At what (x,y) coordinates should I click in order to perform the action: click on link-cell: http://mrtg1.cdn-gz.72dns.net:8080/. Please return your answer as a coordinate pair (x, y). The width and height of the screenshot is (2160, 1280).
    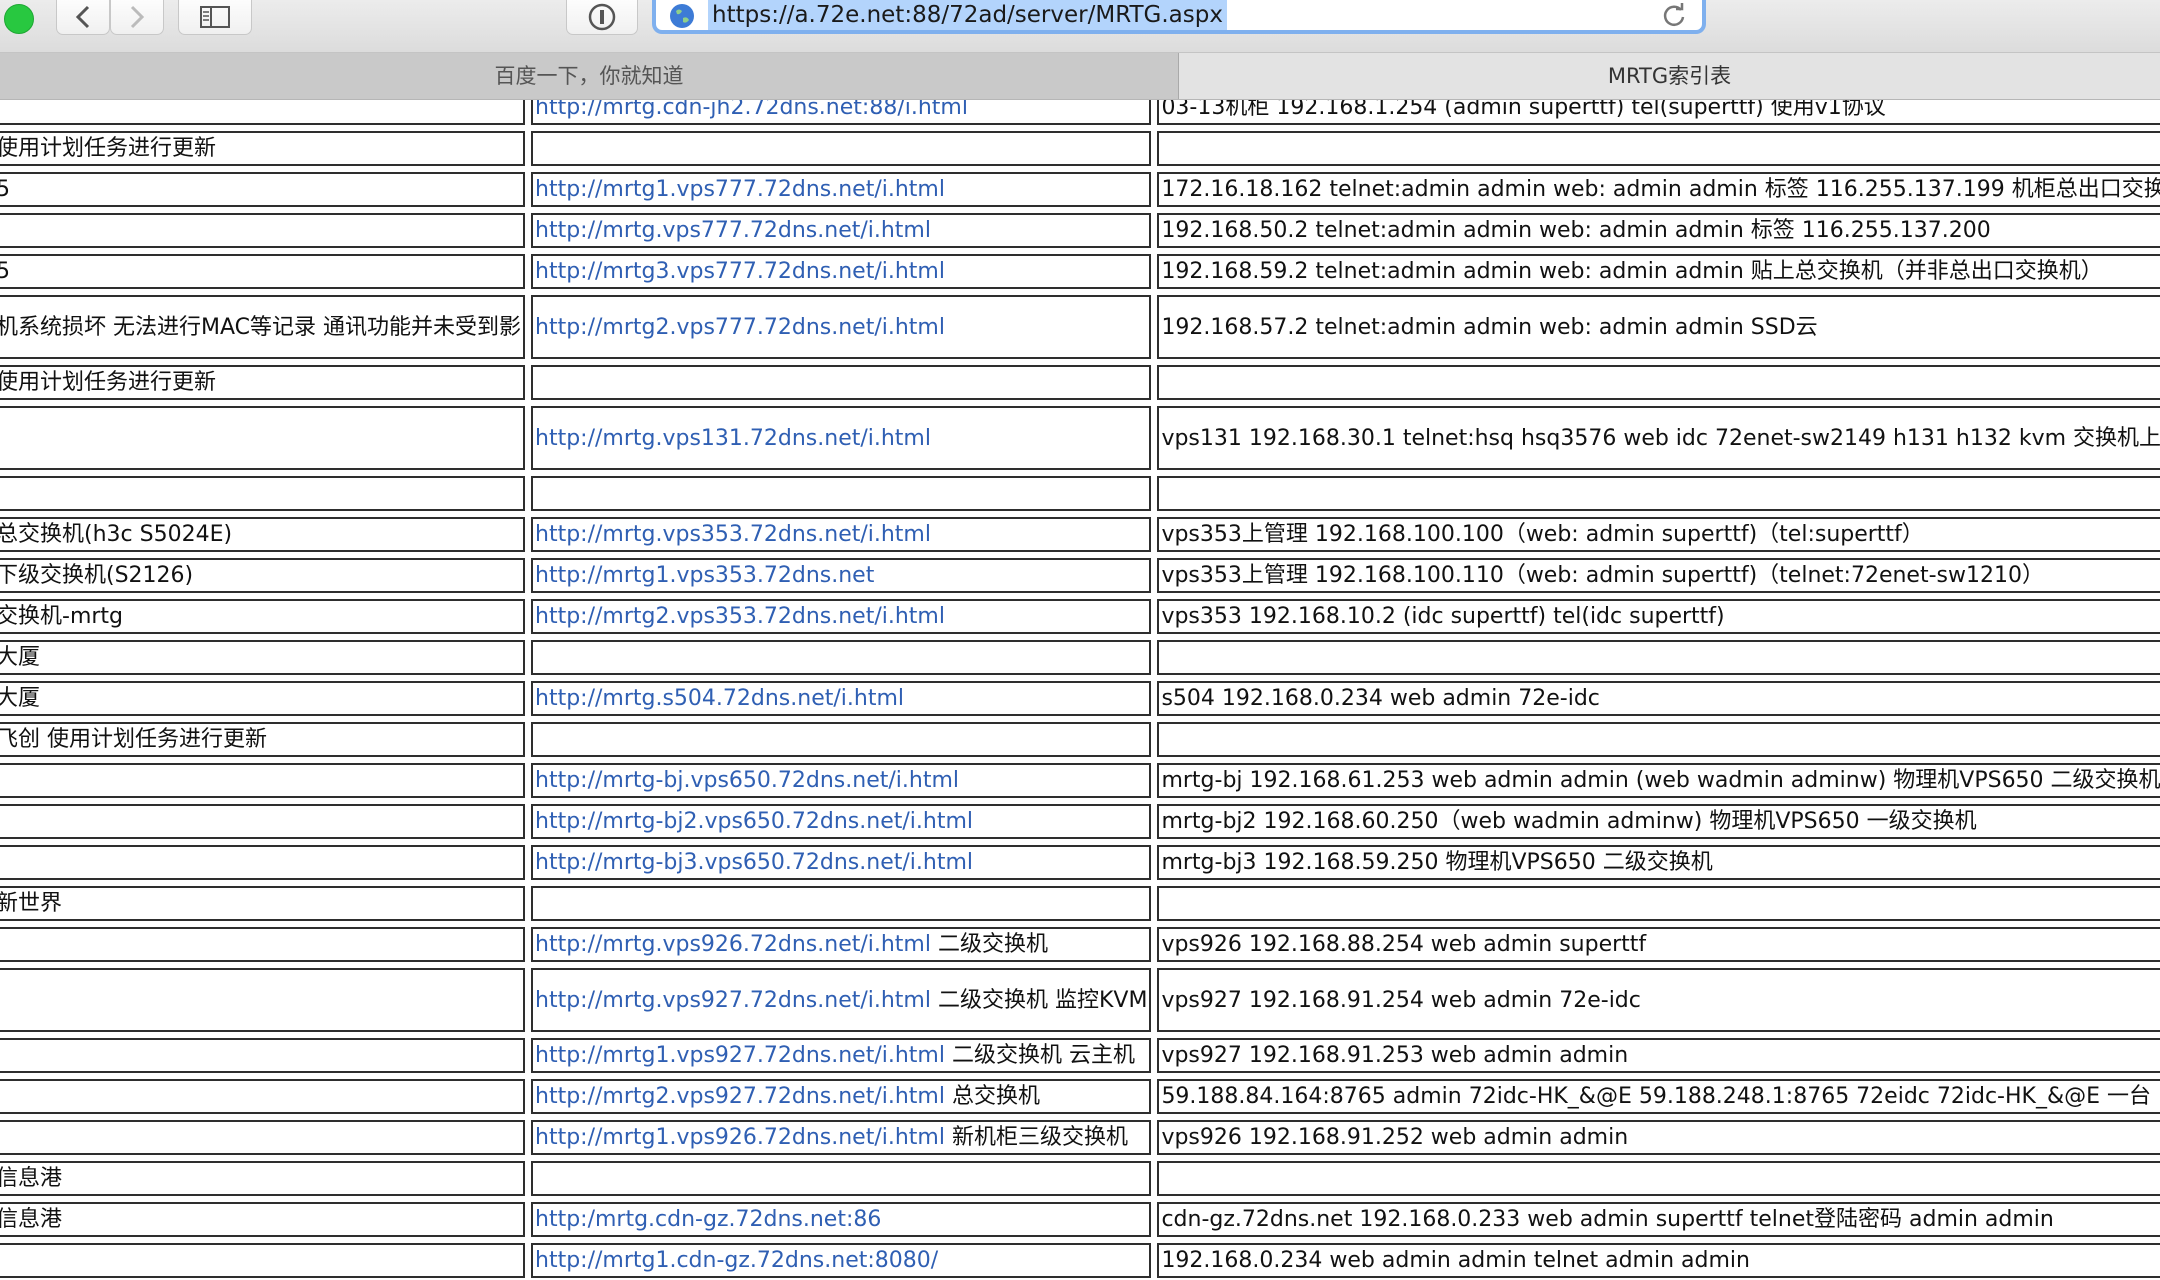
    Looking at the image, I should click on (841, 1260).